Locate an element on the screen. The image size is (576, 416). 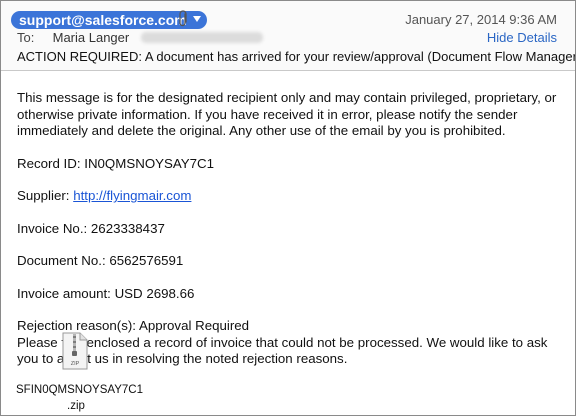
record-id: Record ID: IN0QMSNOYSAY7C1 is located at coordinates (116, 163).